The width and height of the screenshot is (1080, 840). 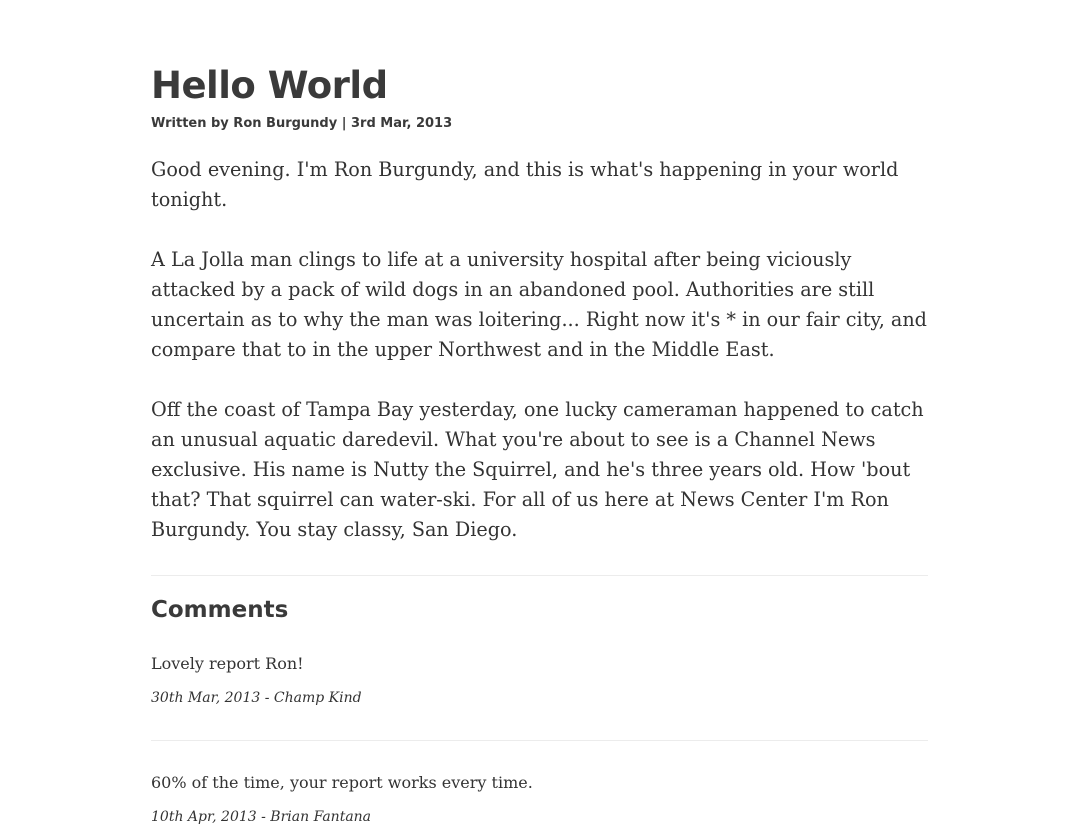 I want to click on comment-divider, so click(x=539, y=740).